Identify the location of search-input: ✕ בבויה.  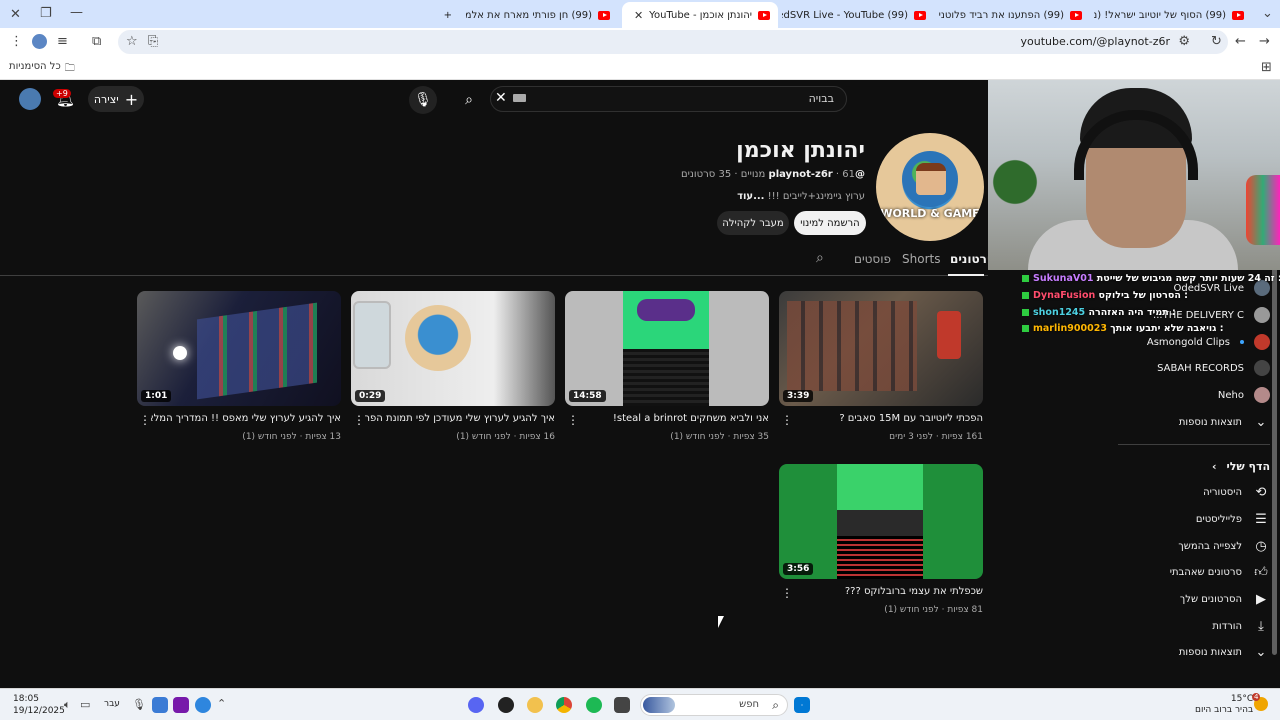
(668, 99).